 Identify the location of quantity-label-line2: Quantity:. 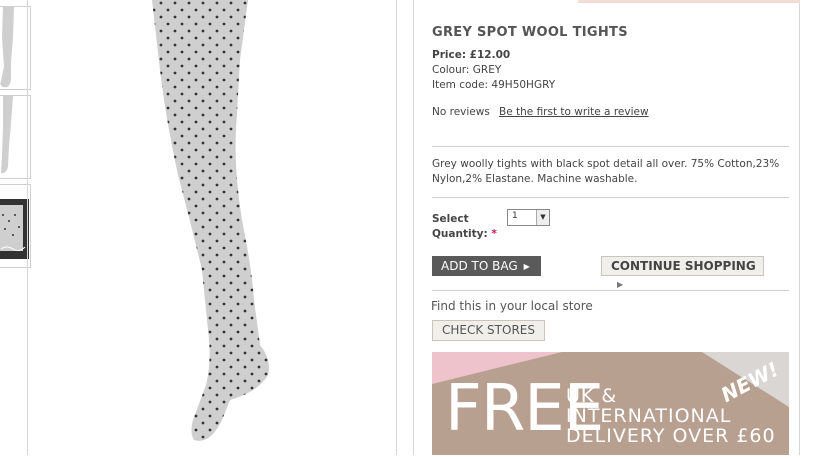
(460, 234).